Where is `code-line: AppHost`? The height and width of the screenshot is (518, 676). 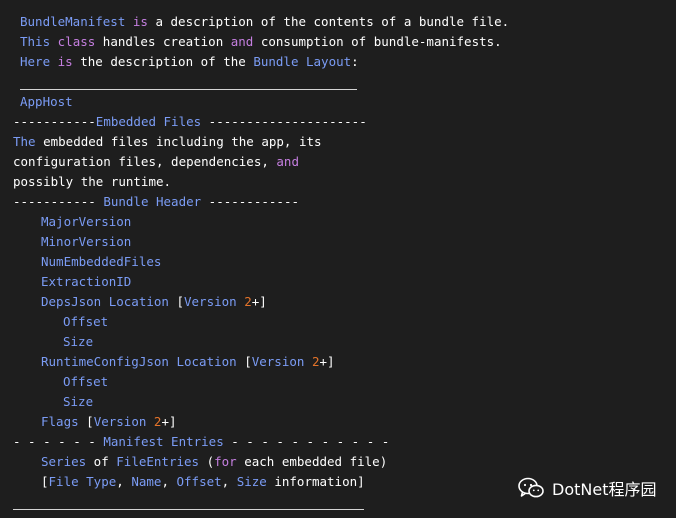
code-line: AppHost is located at coordinates (46, 102).